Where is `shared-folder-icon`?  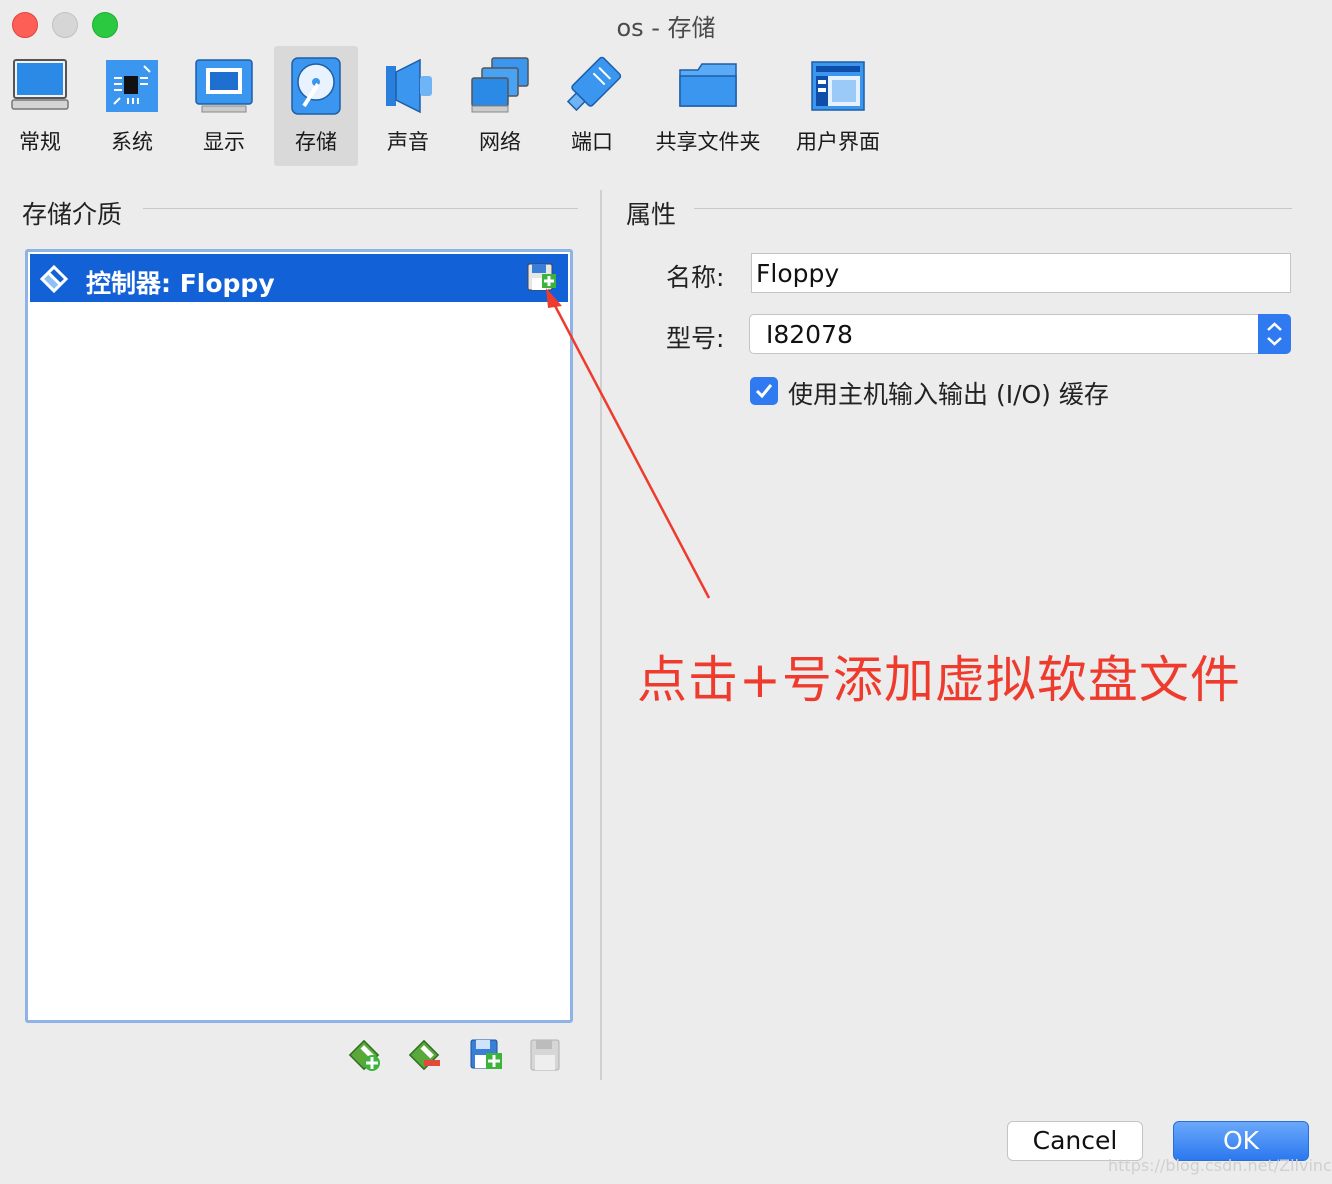
shared-folder-icon is located at coordinates (708, 85).